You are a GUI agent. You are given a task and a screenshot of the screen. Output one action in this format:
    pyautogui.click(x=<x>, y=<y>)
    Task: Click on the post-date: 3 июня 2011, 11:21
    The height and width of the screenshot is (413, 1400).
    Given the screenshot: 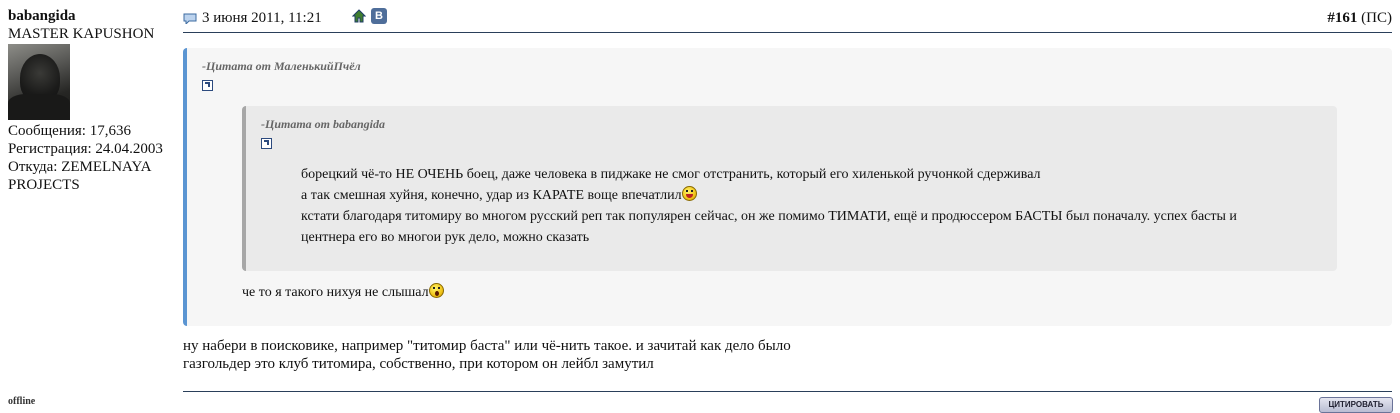 What is the action you would take?
    pyautogui.click(x=262, y=18)
    